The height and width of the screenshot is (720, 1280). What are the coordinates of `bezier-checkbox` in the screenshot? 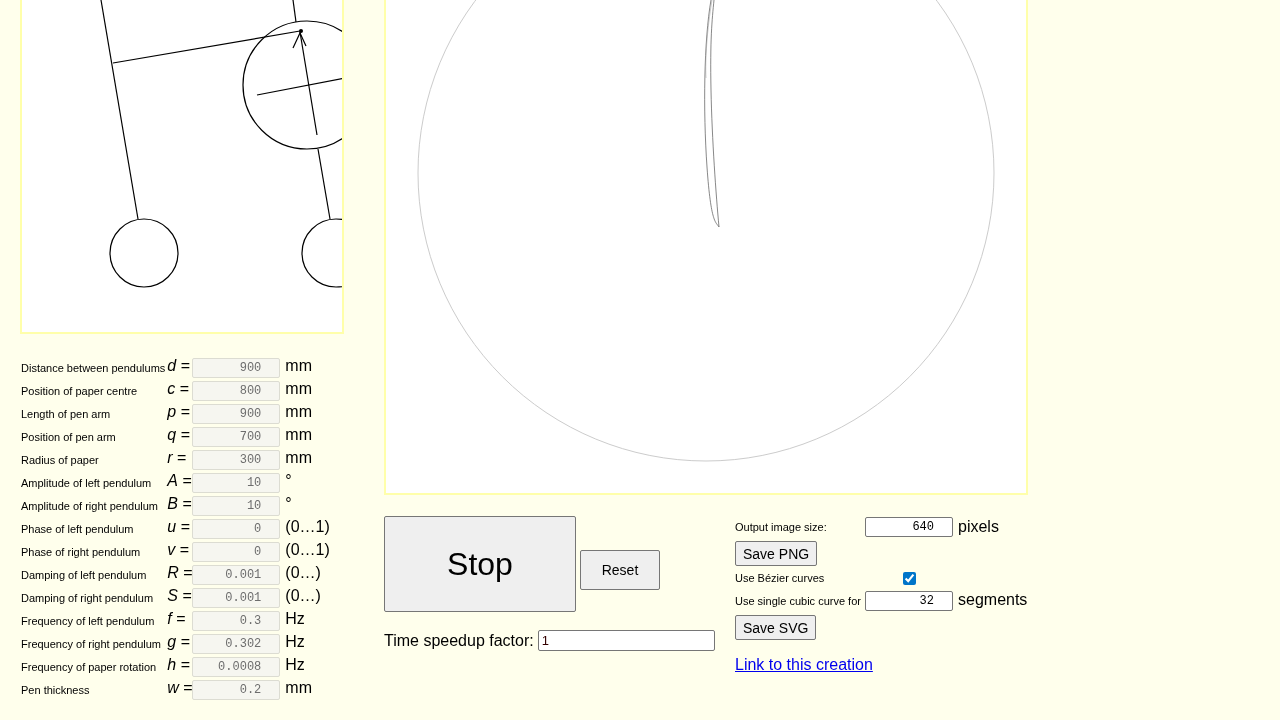 It's located at (909, 578).